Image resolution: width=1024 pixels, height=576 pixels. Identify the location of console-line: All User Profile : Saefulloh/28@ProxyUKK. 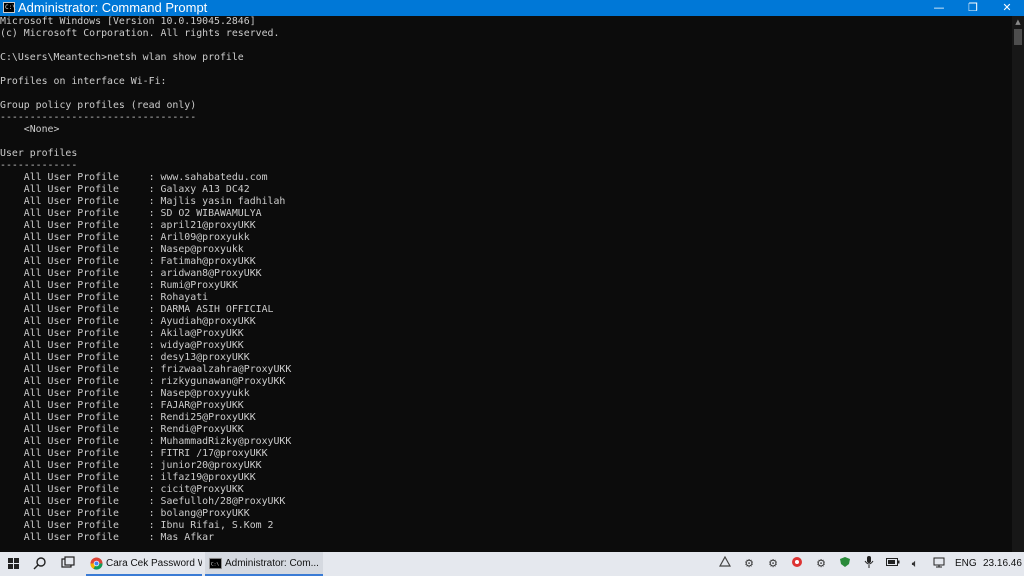
(143, 501).